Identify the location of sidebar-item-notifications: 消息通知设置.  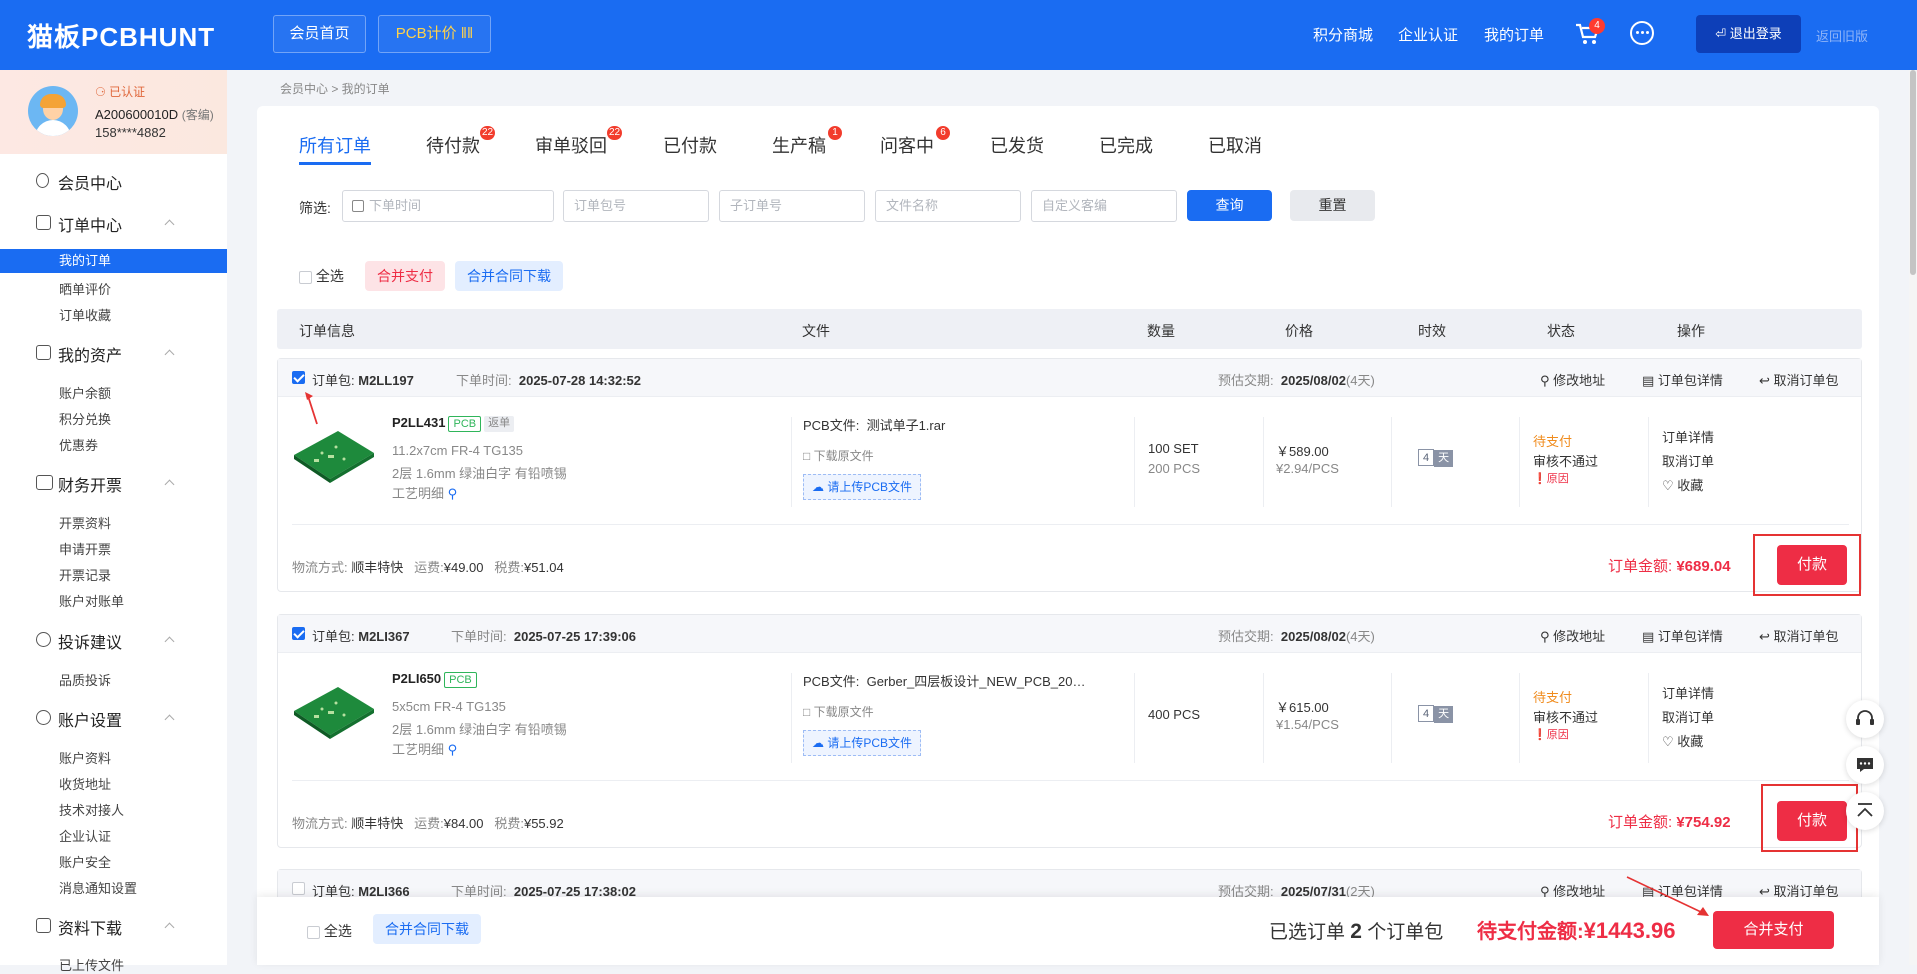
(98, 887).